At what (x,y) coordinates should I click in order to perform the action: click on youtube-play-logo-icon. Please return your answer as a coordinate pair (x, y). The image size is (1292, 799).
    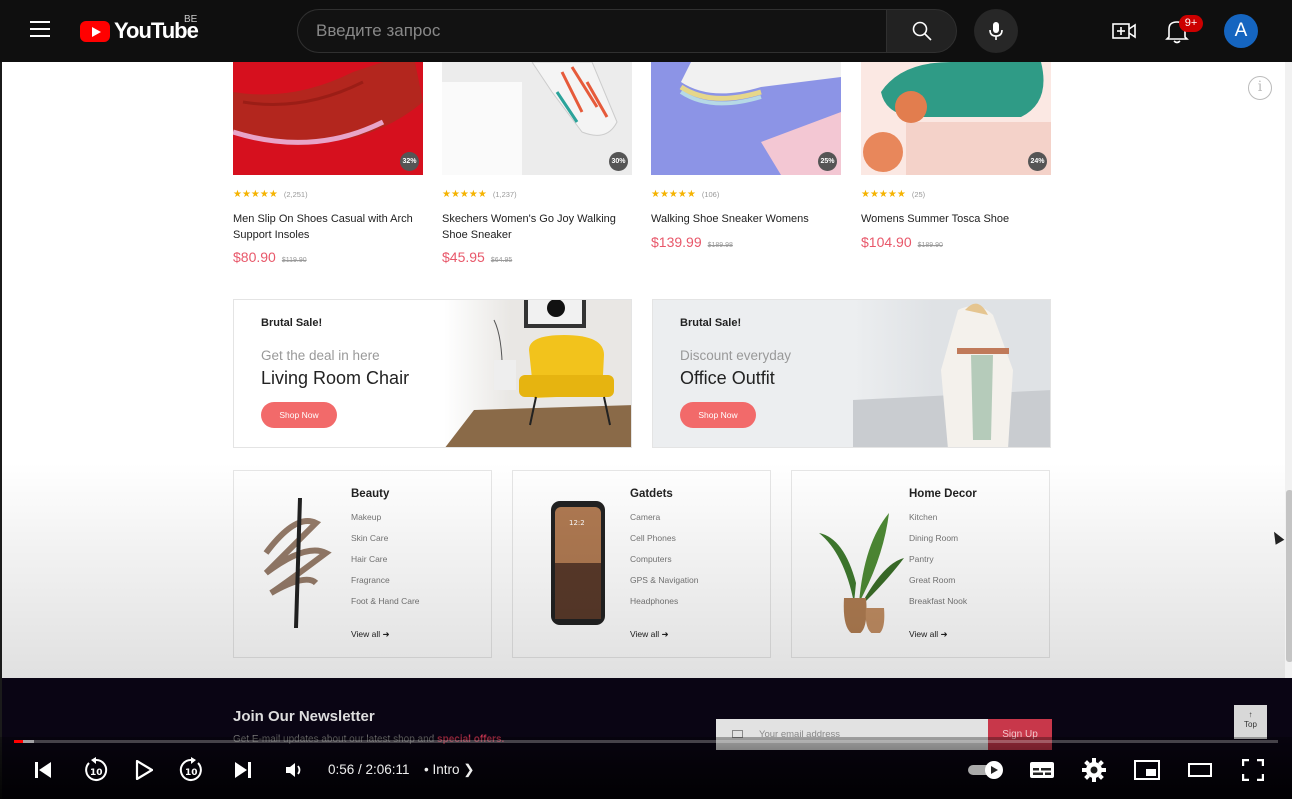
    Looking at the image, I should click on (95, 31).